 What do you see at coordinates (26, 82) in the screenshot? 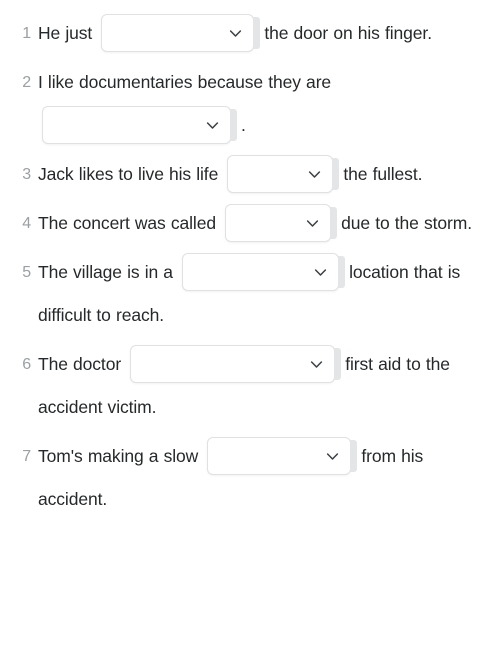
I see `question-number: 2` at bounding box center [26, 82].